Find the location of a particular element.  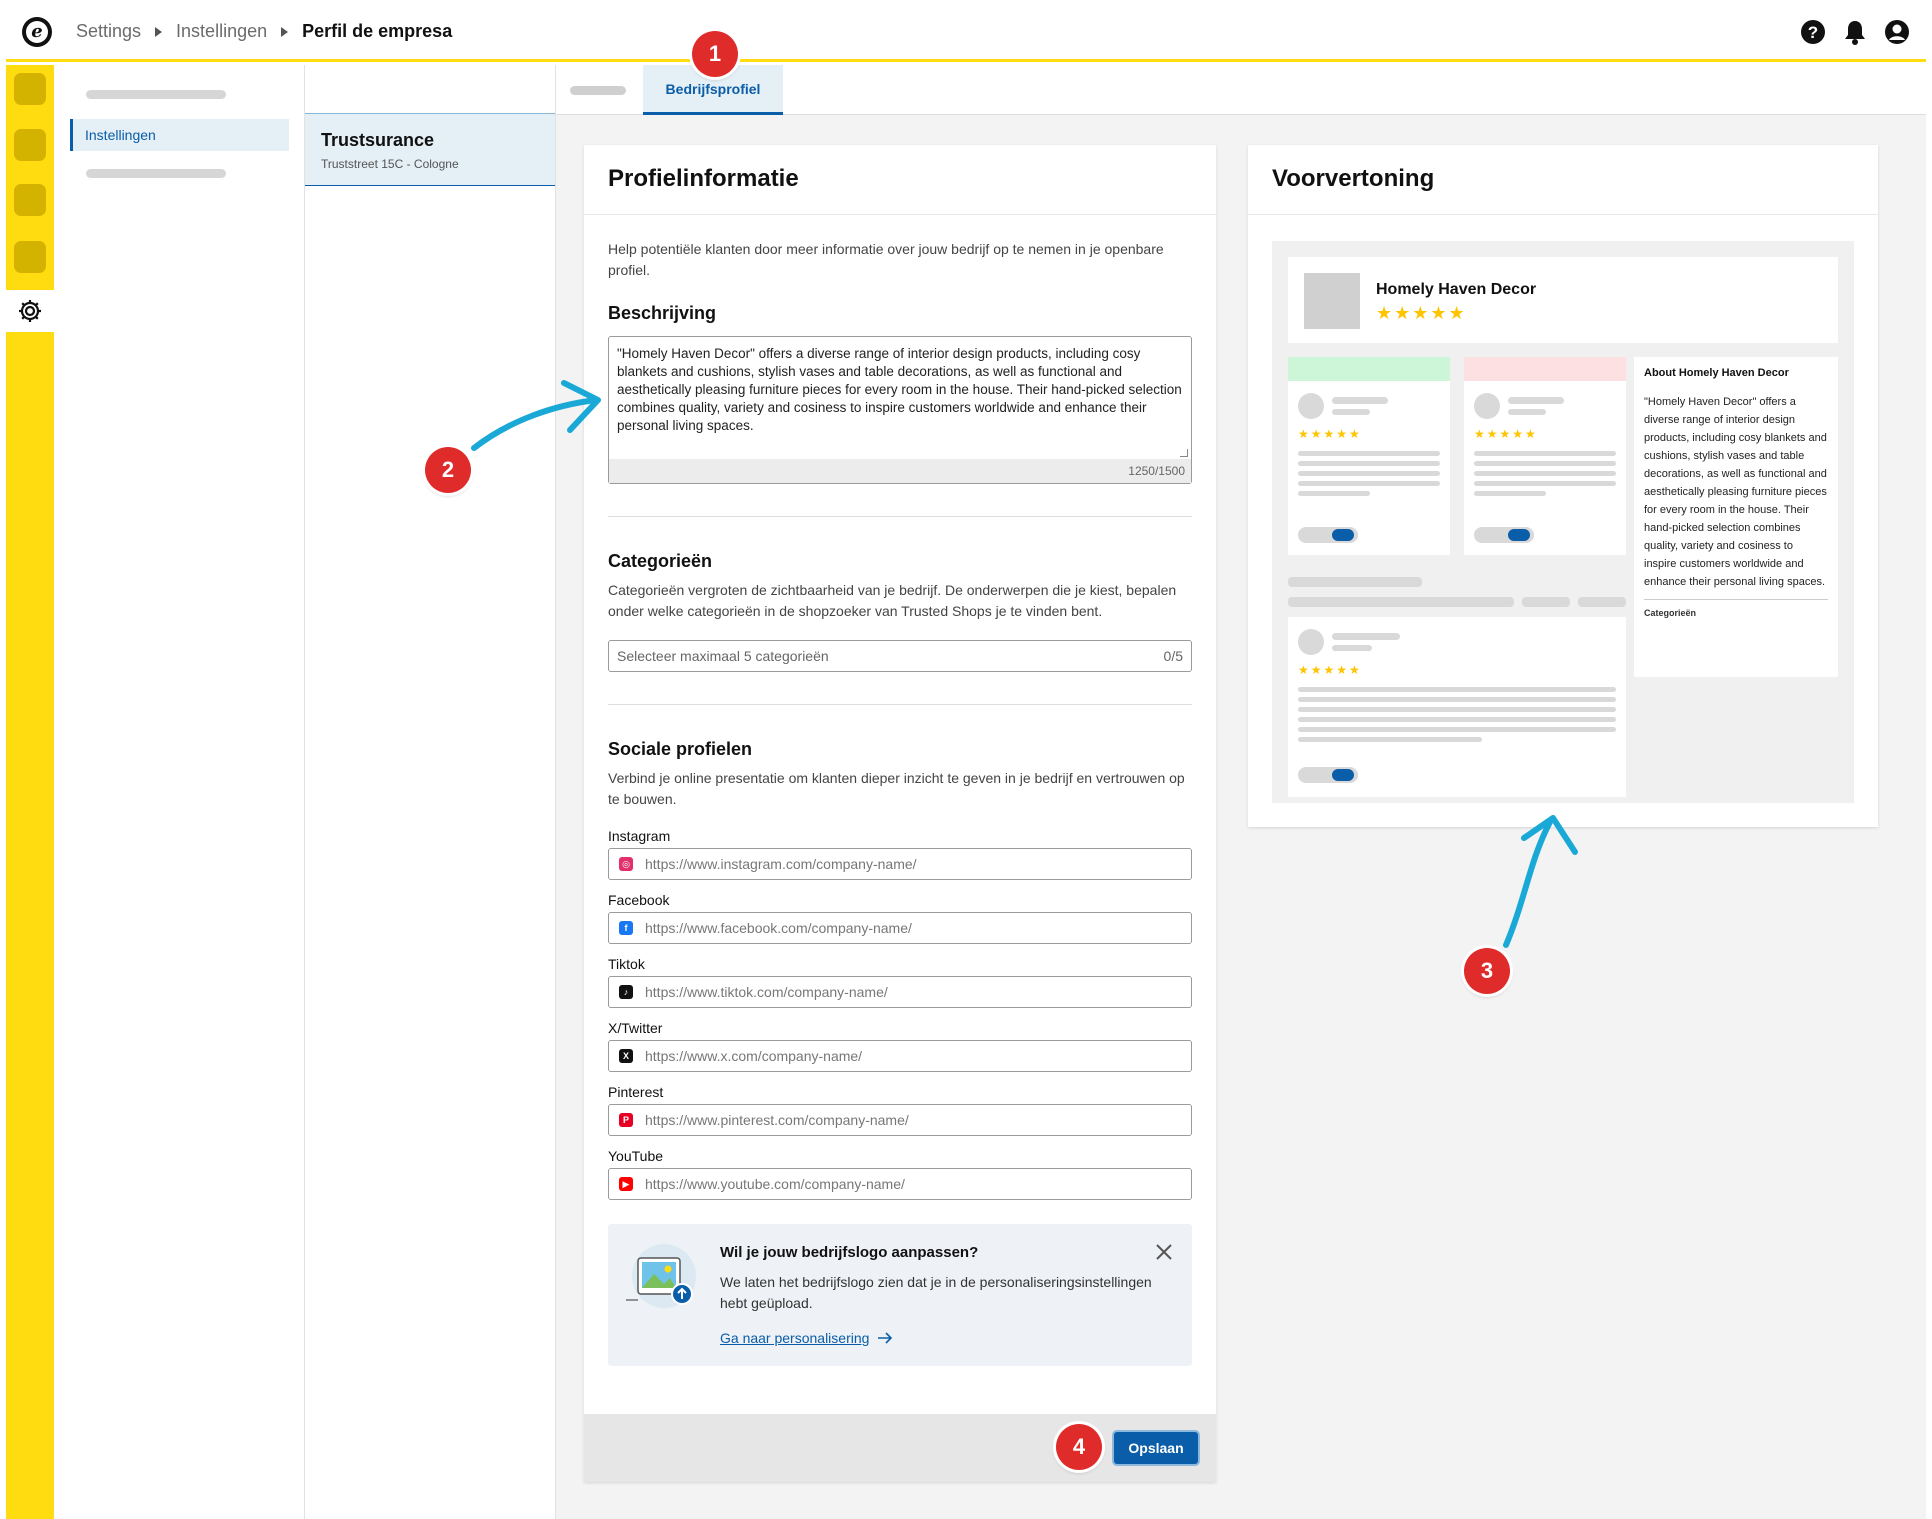

social-input-placeholder: https://www.pinterest.com/company-name/ is located at coordinates (777, 1120).